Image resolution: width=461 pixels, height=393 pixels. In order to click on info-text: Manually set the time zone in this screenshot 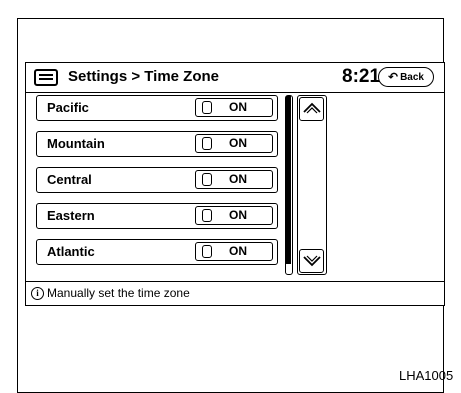, I will do `click(118, 293)`.